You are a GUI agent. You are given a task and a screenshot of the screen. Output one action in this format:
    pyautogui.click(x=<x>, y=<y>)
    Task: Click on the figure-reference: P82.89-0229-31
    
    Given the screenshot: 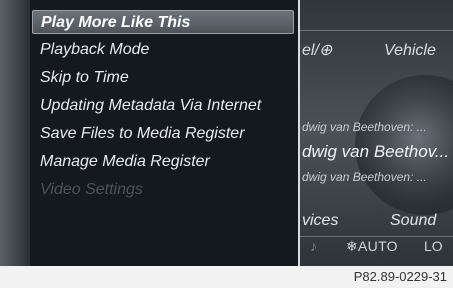 What is the action you would take?
    pyautogui.click(x=400, y=276)
    